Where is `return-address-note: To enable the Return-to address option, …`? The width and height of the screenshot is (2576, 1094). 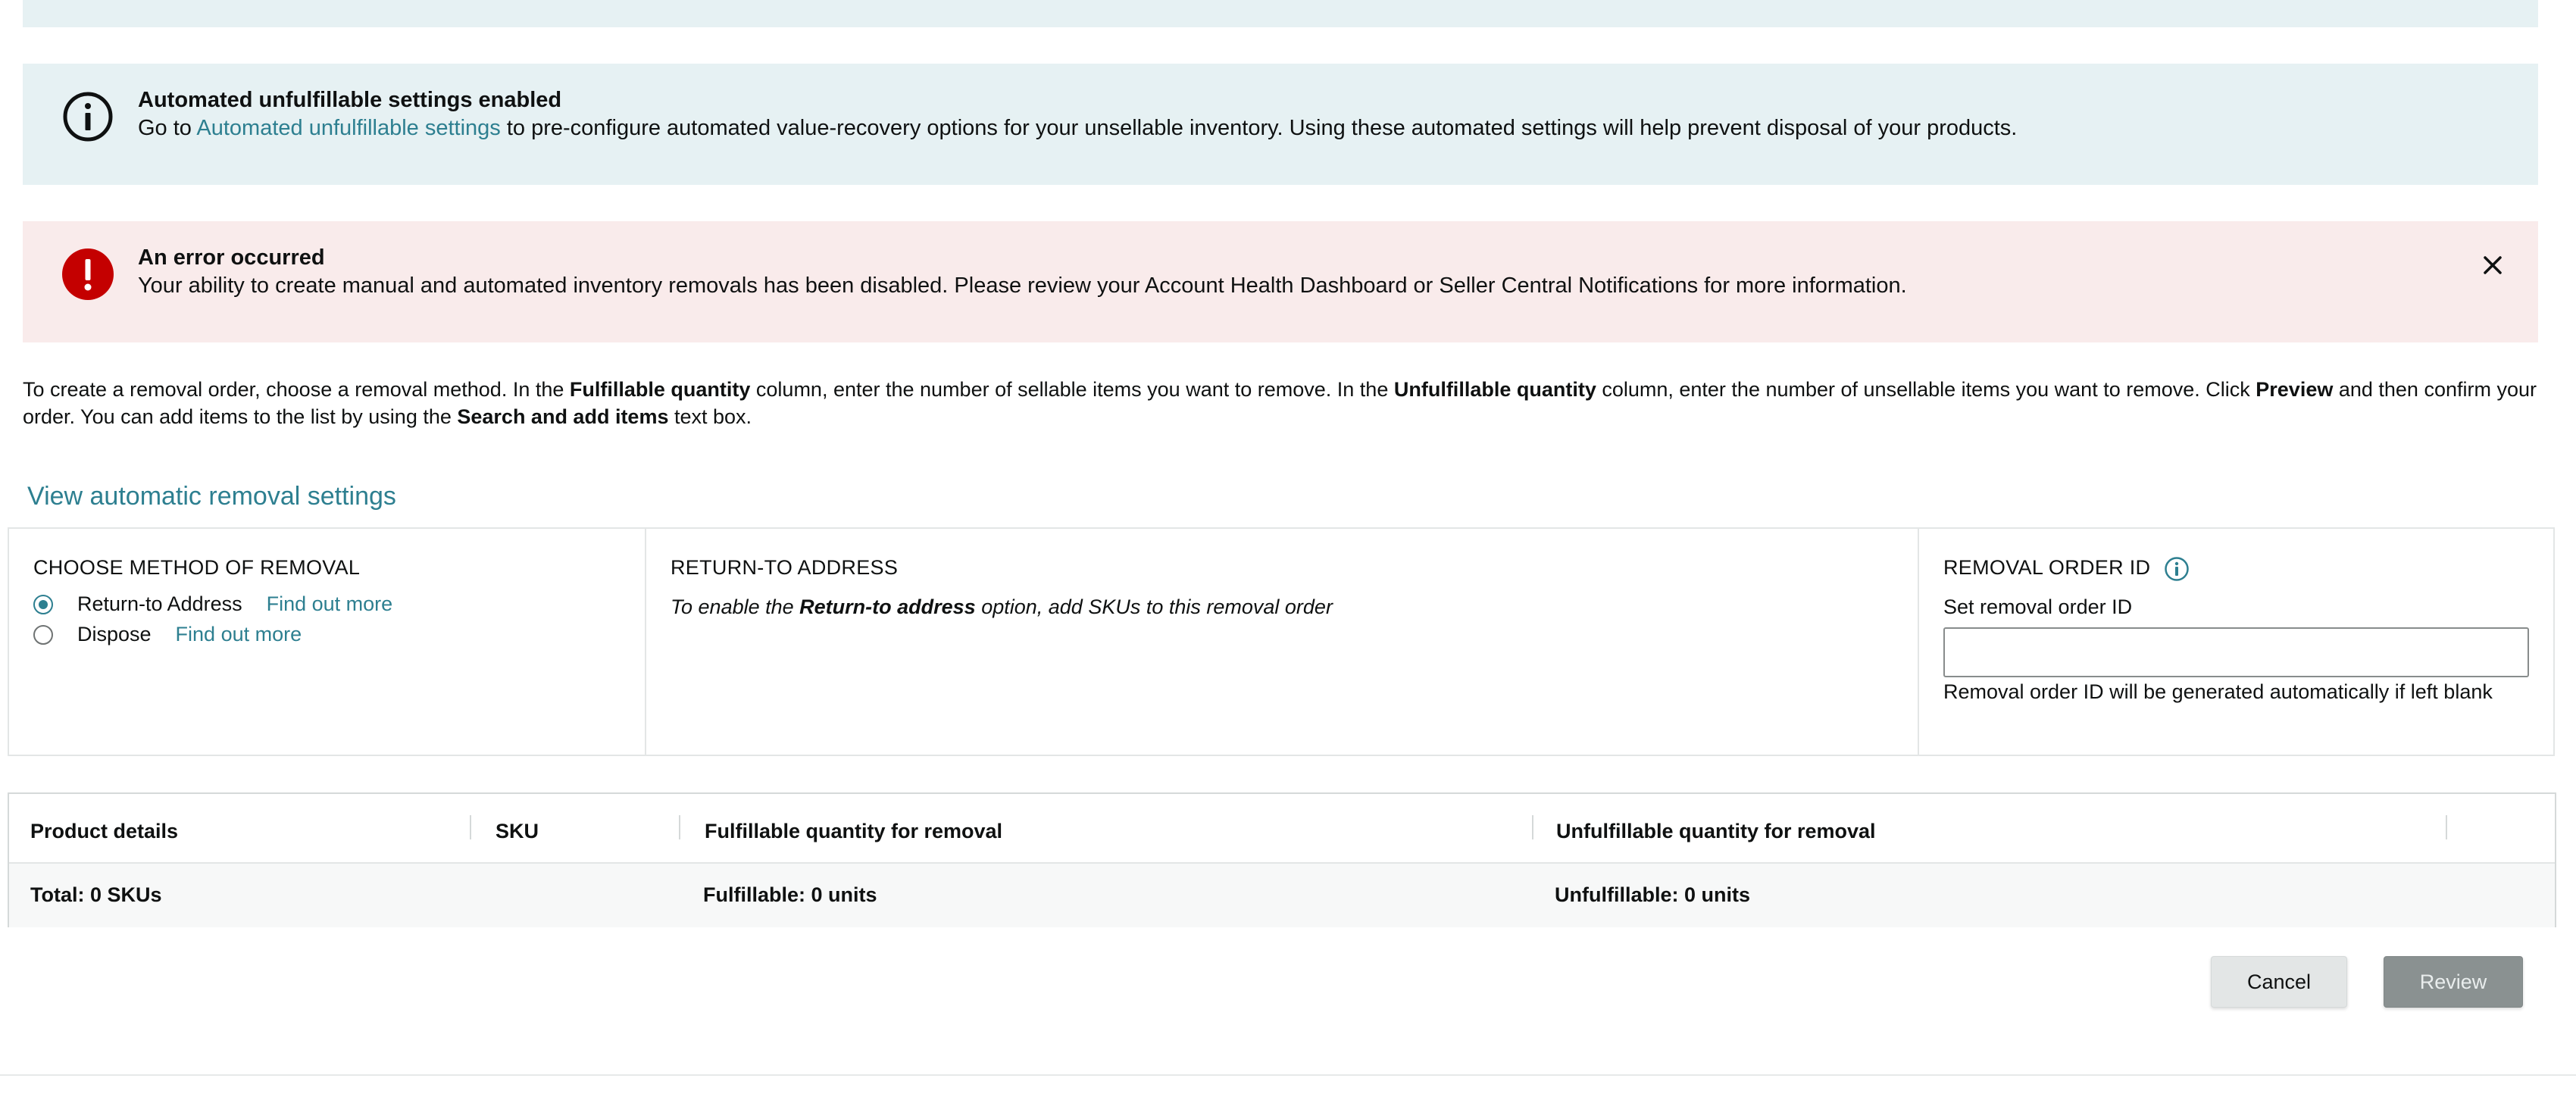 return-address-note: To enable the Return-to address option, … is located at coordinates (1002, 607).